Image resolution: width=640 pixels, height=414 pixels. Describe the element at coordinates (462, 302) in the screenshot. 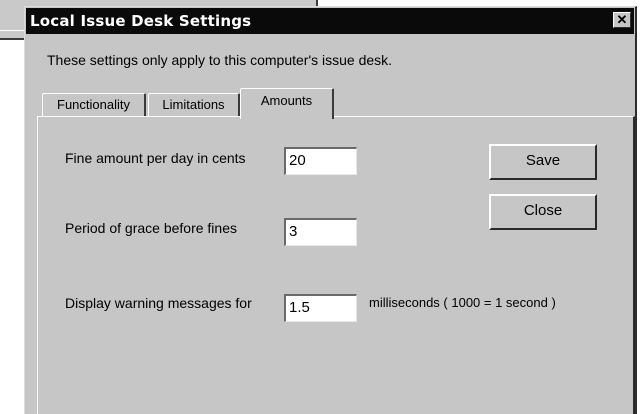

I see `warning-duration-units: milliseconds ( 1000 = 1 second )` at that location.